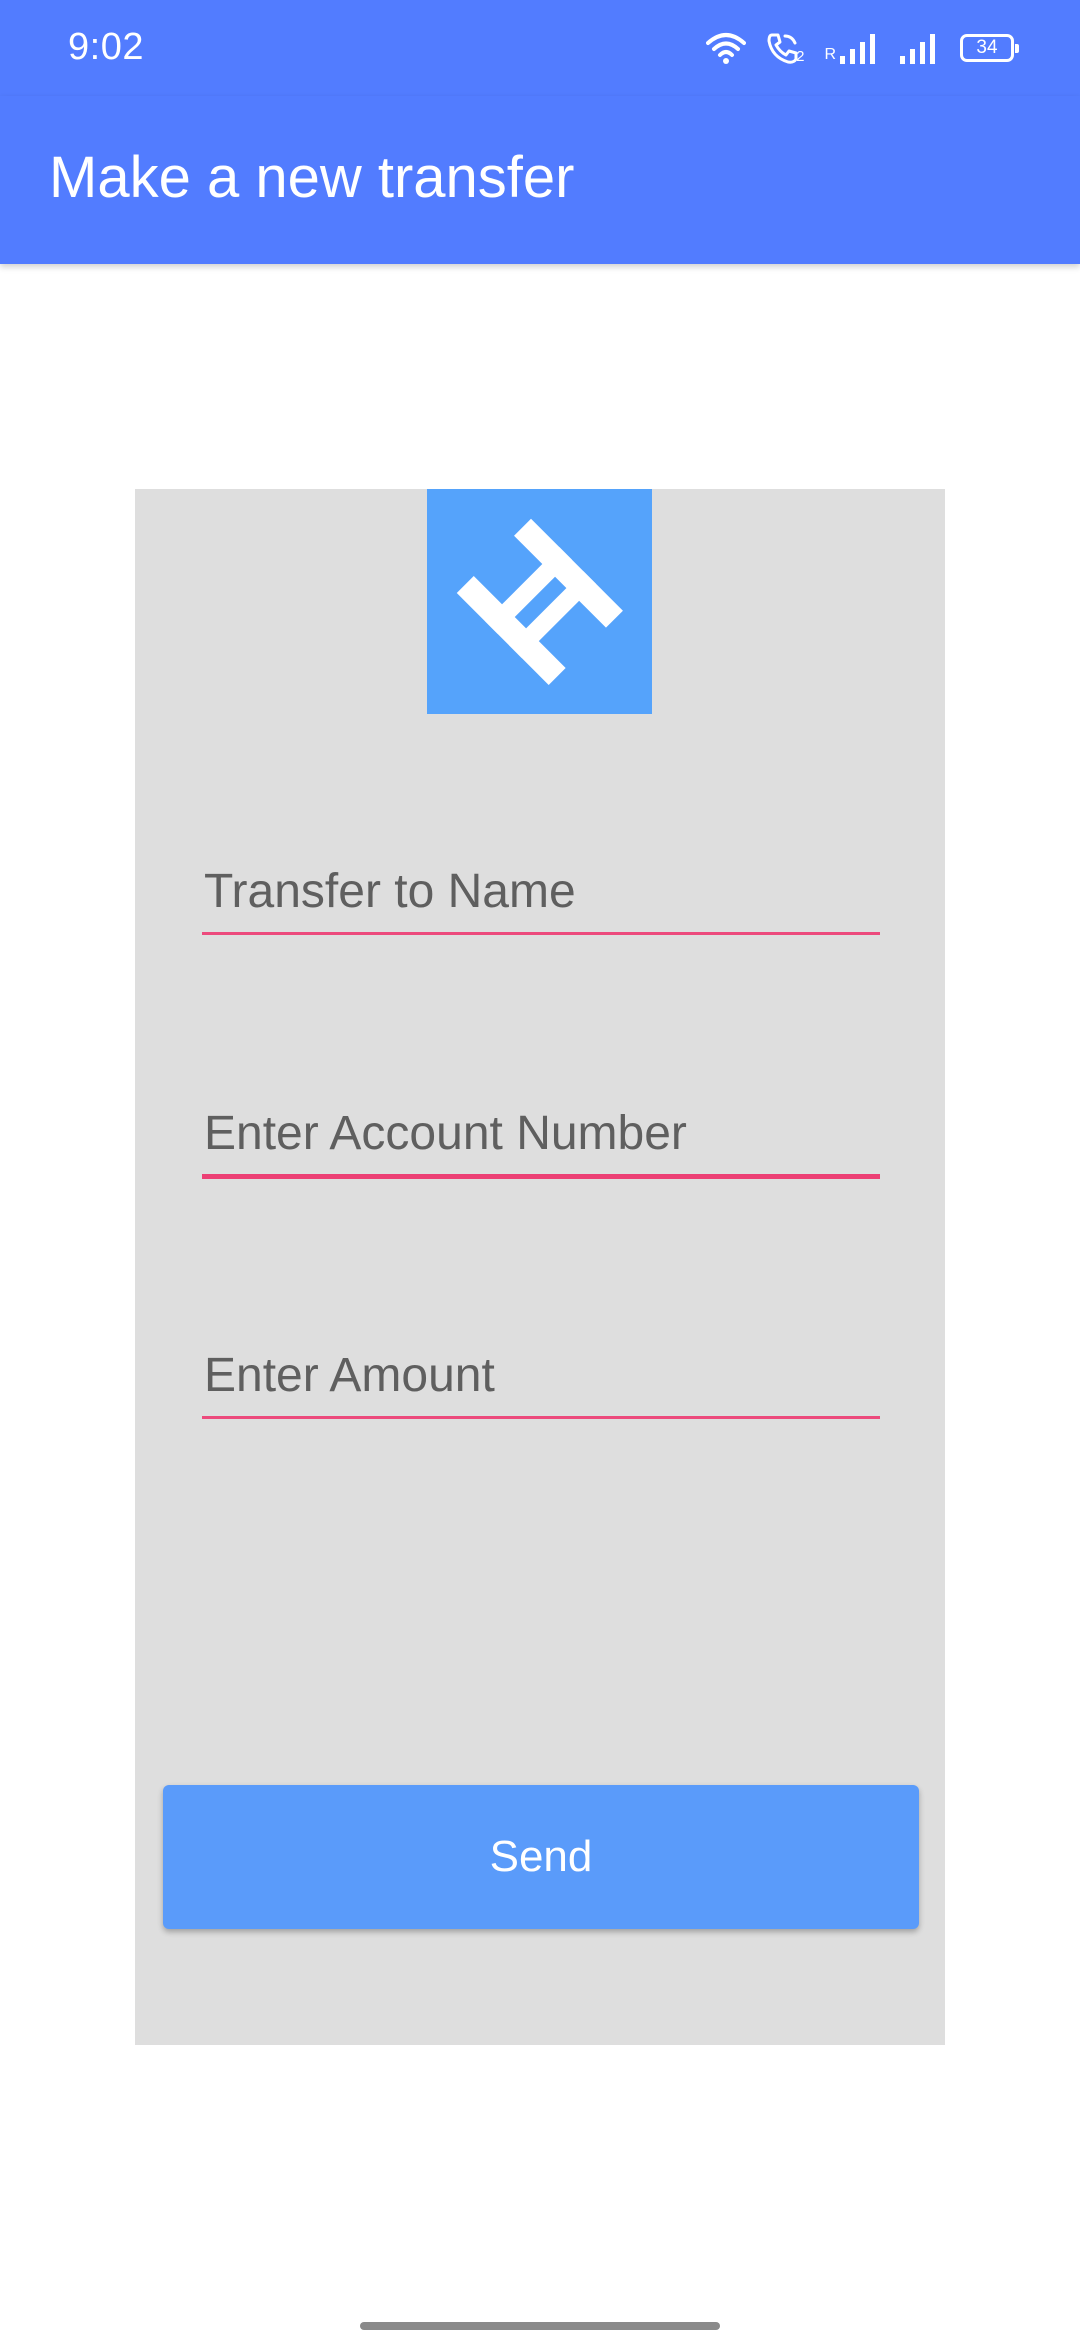 The height and width of the screenshot is (2340, 1080). I want to click on signal-icon: R, so click(852, 48).